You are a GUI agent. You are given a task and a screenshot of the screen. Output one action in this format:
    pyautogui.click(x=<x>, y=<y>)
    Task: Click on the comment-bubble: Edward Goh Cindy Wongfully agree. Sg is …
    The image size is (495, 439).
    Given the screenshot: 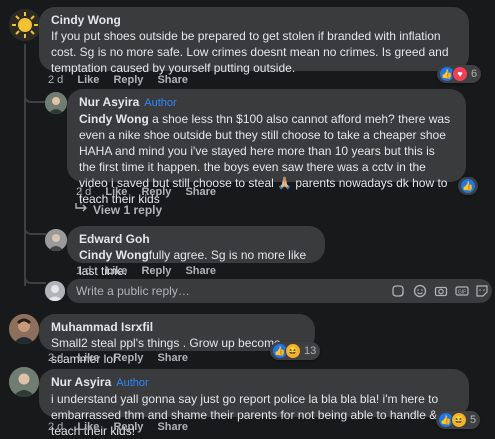 What is the action you would take?
    pyautogui.click(x=196, y=252)
    